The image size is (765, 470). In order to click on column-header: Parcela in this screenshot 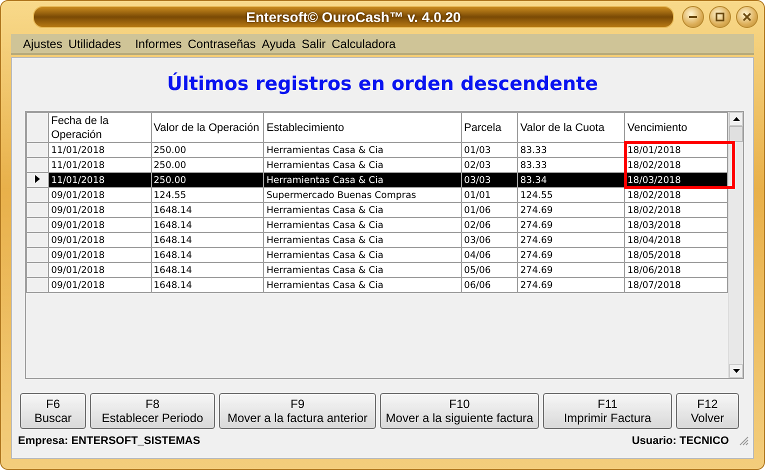, I will do `click(490, 127)`.